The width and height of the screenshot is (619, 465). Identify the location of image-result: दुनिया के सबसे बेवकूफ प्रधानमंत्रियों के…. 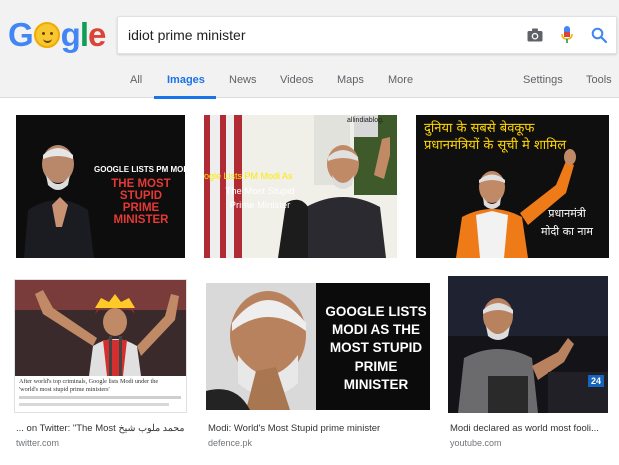
(512, 186).